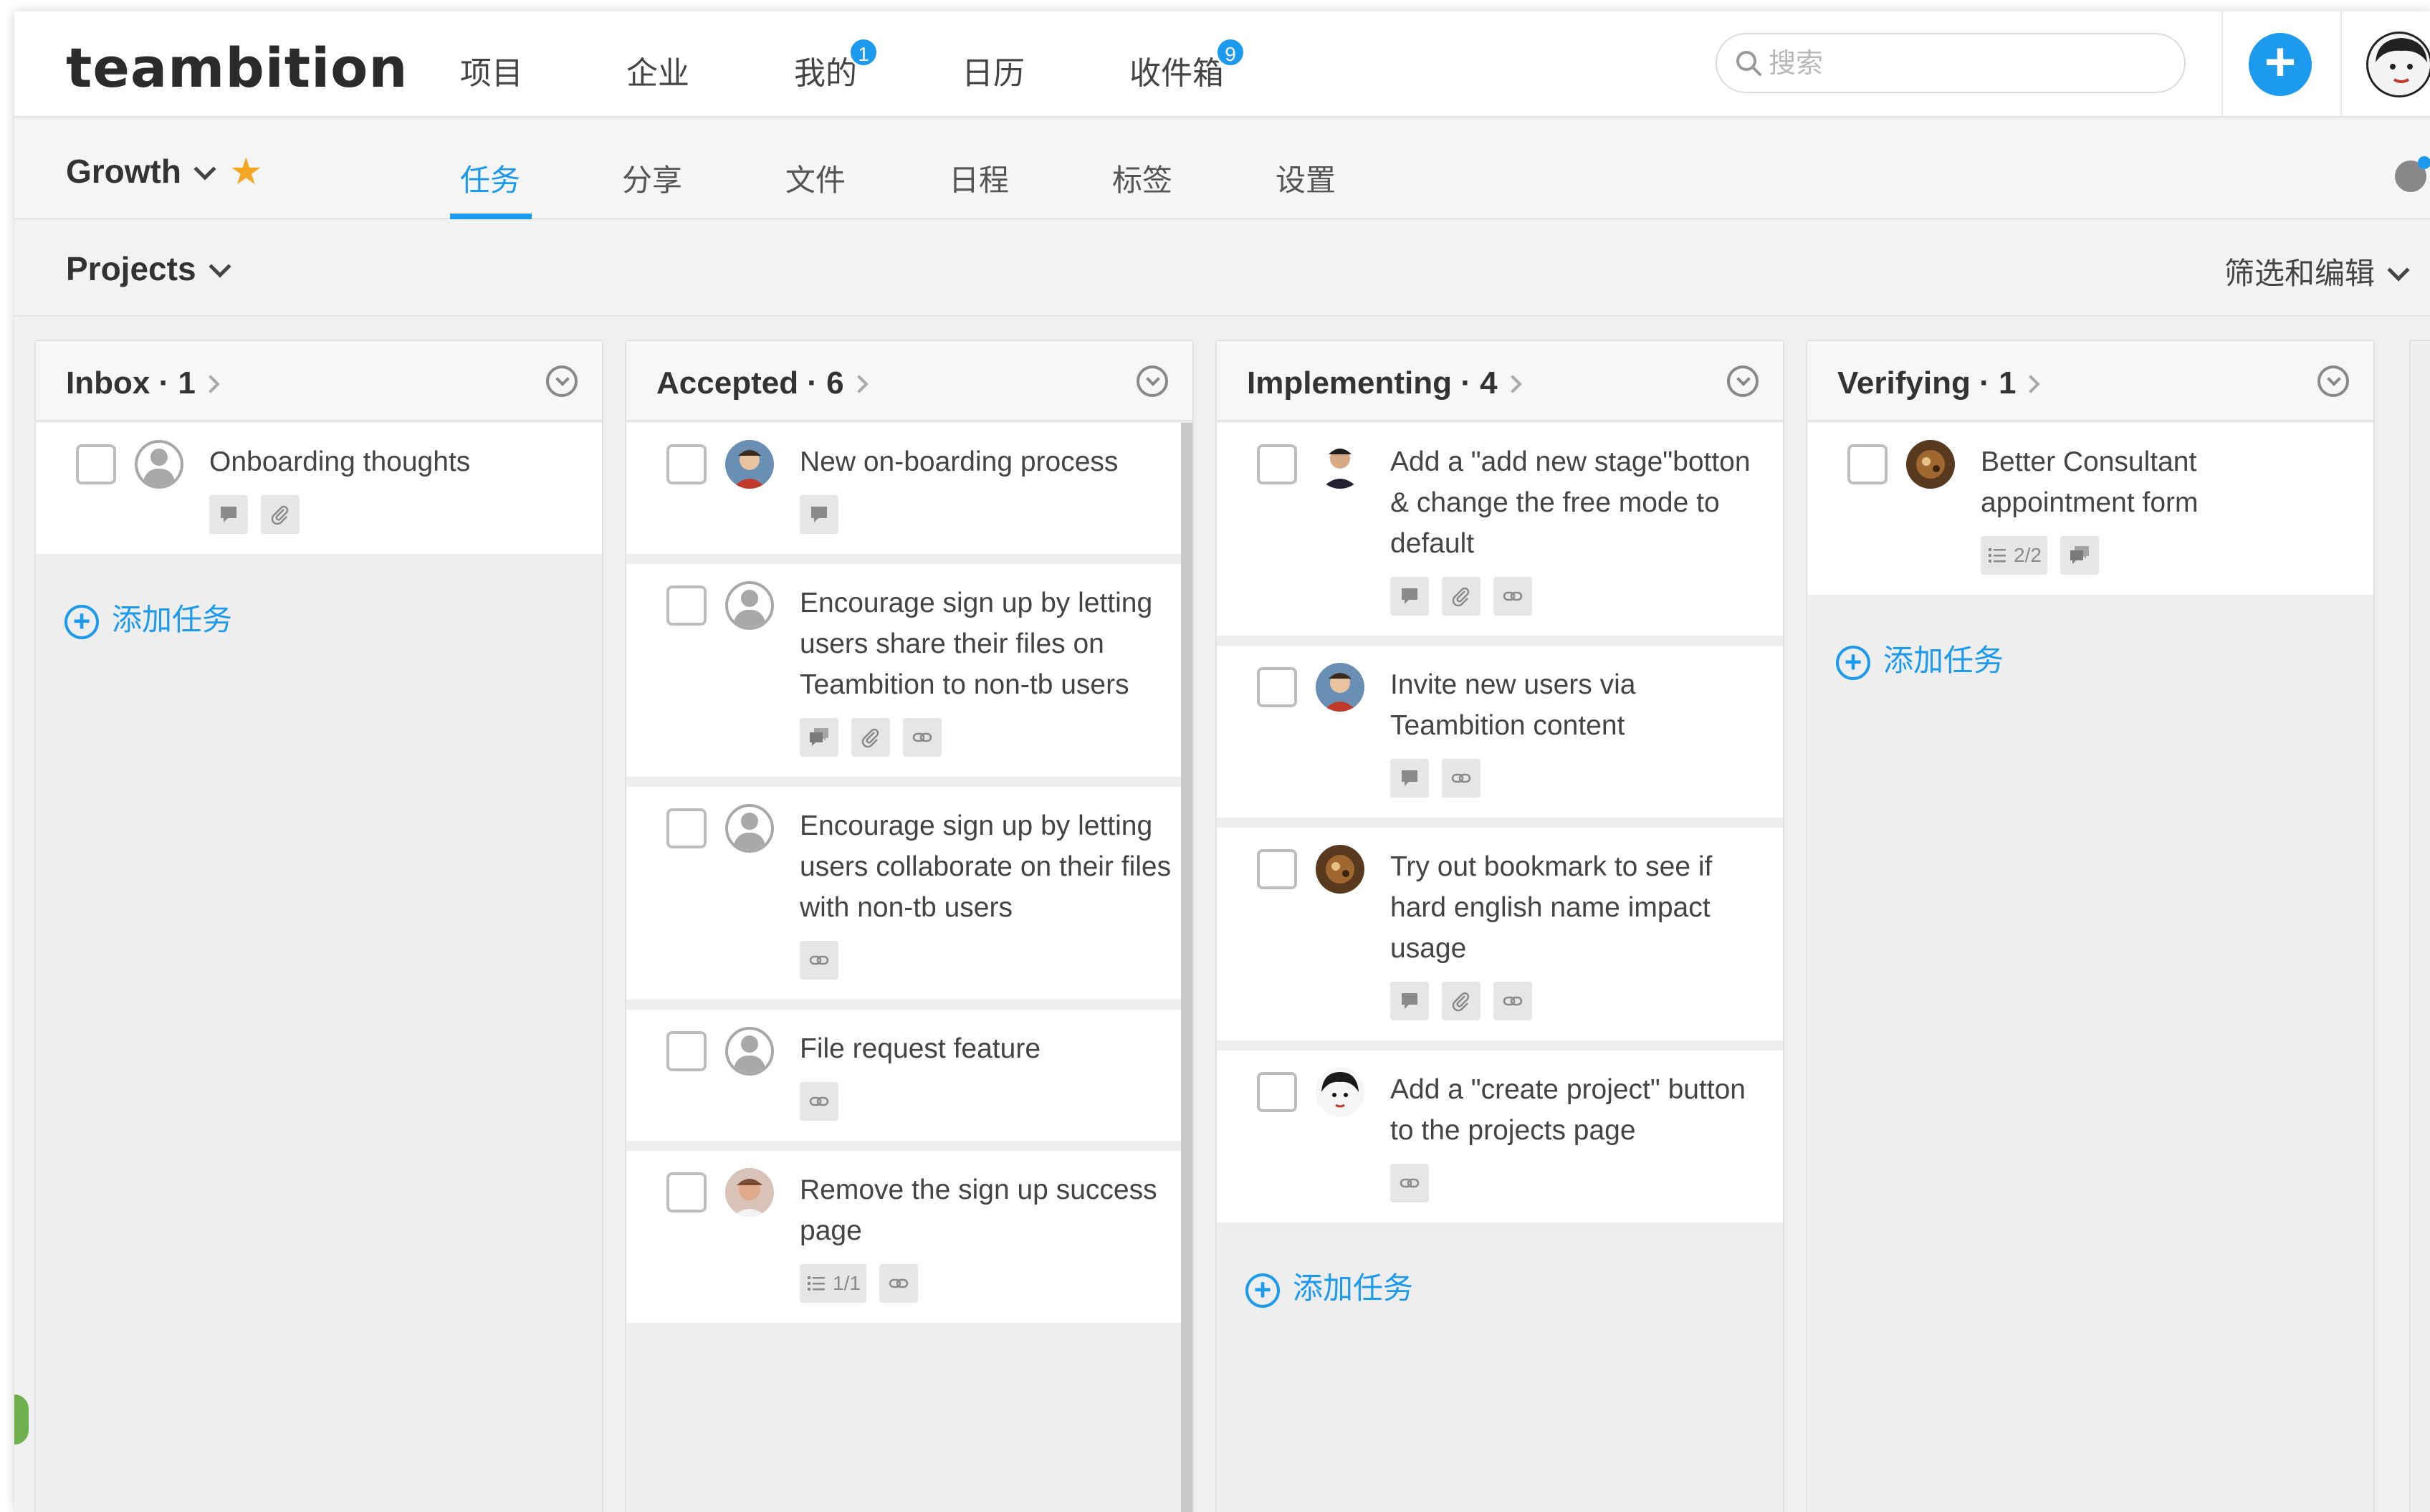 The width and height of the screenshot is (2430, 1512). I want to click on user-avatar, so click(2398, 64).